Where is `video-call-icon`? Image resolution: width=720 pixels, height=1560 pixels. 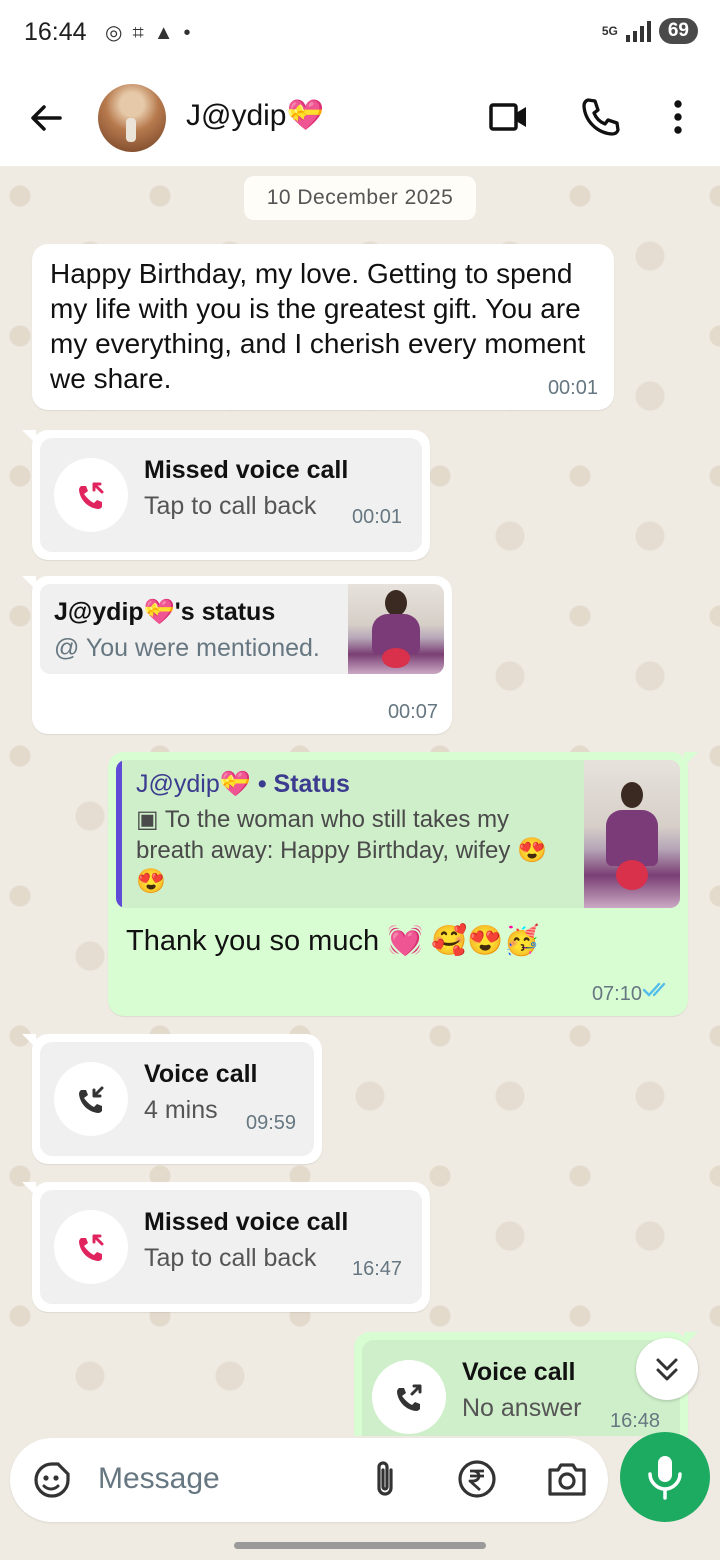
video-call-icon is located at coordinates (509, 119).